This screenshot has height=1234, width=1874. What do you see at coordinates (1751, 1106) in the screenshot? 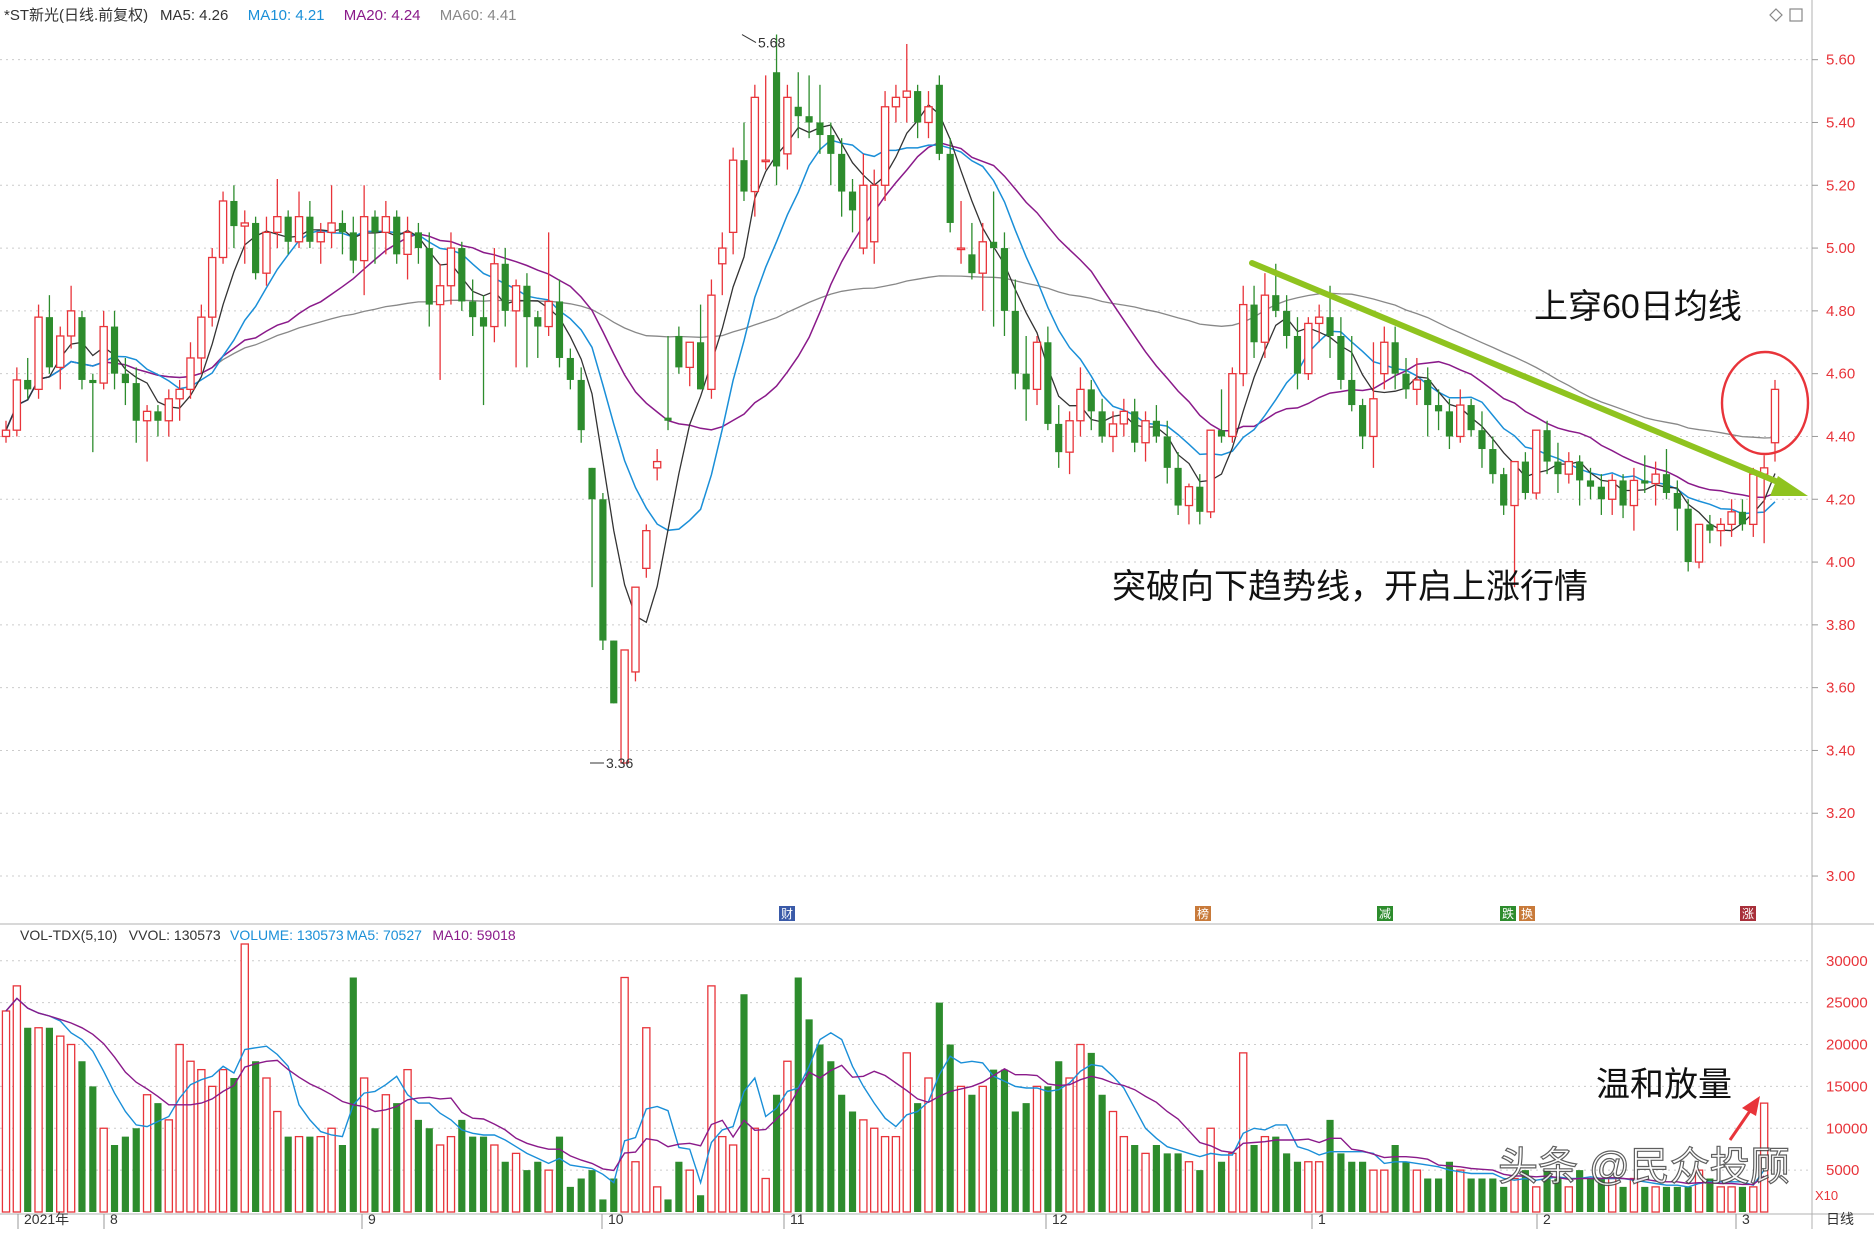
I see `volume-arrow-head` at bounding box center [1751, 1106].